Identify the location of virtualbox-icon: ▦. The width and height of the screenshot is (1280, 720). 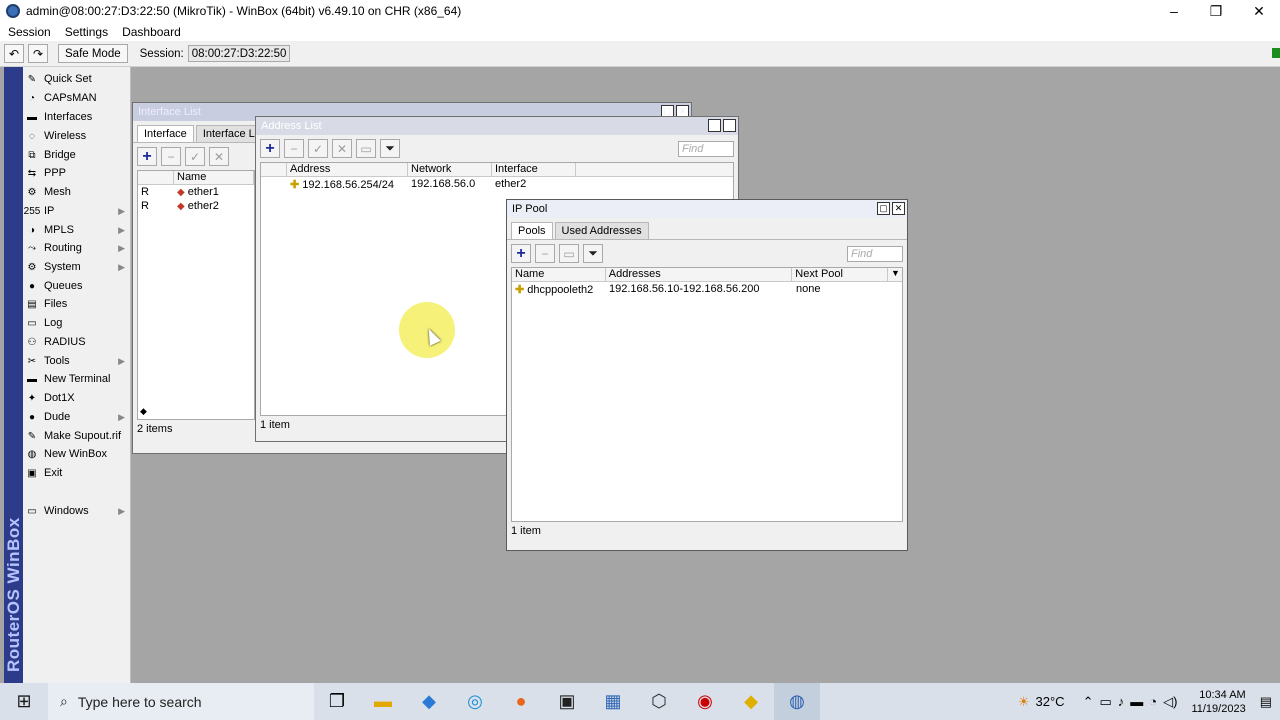
(613, 701).